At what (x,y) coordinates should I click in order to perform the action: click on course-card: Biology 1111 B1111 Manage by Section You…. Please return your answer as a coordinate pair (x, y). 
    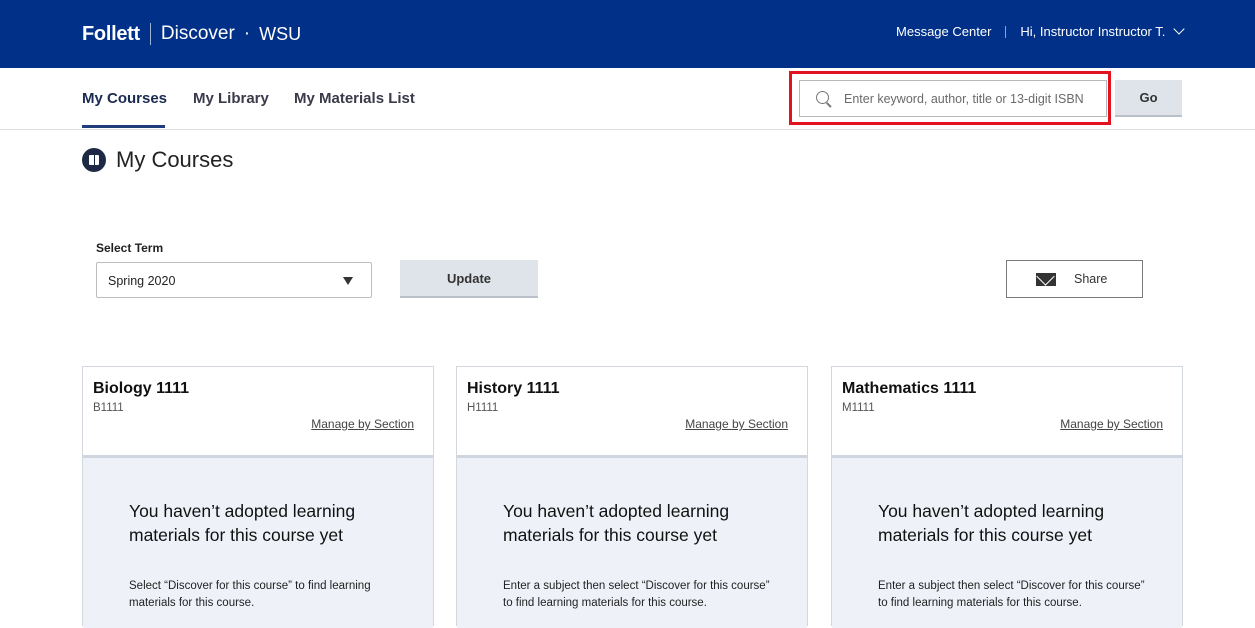
    Looking at the image, I should click on (258, 497).